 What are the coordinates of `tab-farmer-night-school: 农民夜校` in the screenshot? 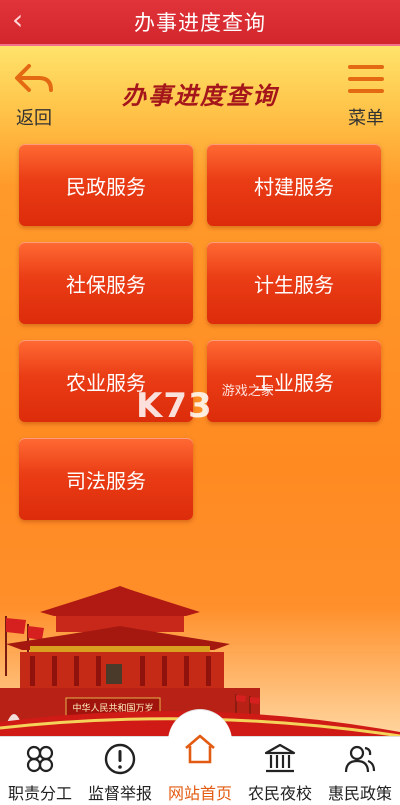 It's located at (280, 771).